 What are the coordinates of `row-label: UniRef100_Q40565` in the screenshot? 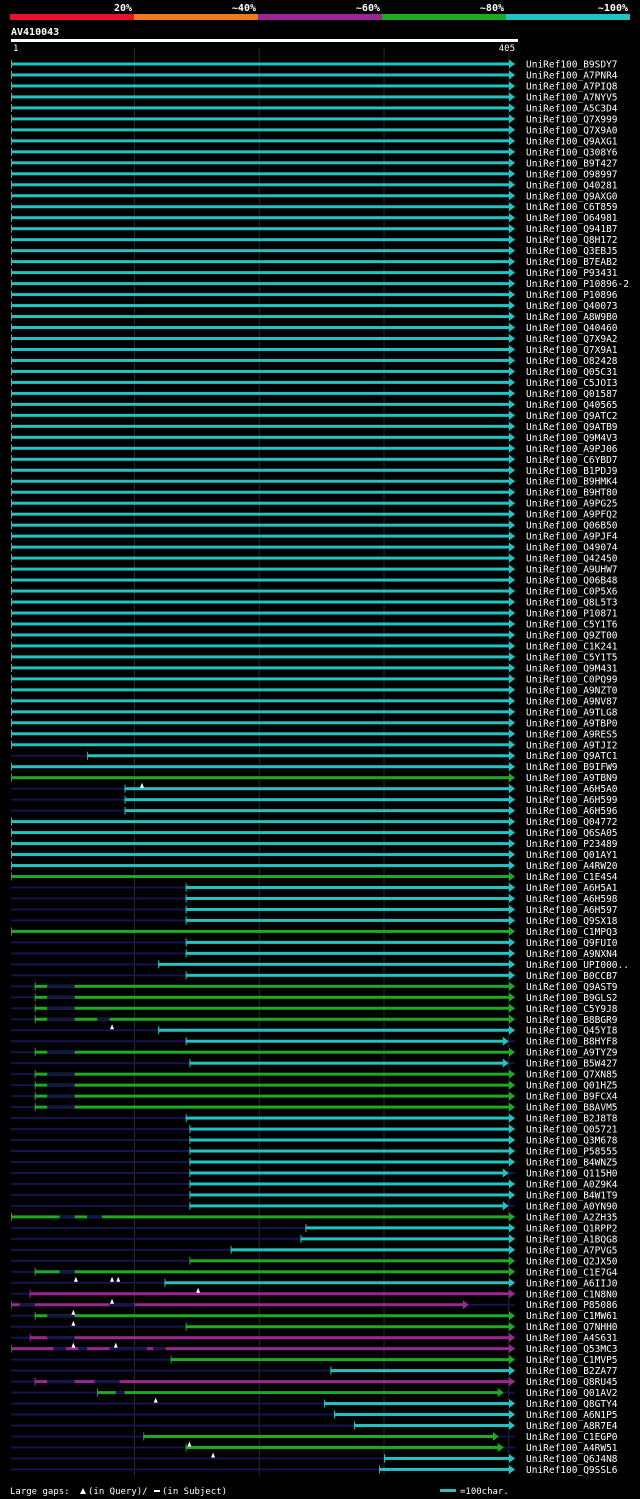 It's located at (572, 405).